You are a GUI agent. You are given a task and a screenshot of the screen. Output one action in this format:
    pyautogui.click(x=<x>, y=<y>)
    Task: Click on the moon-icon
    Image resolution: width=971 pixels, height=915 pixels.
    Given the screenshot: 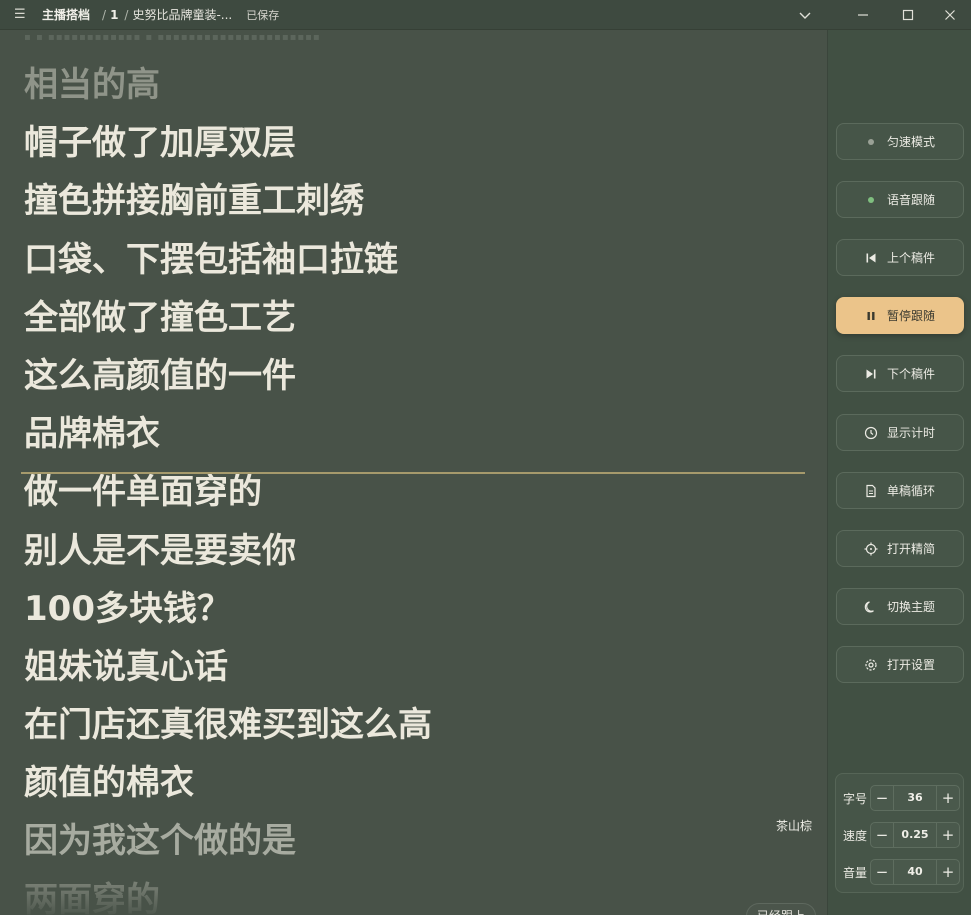 What is the action you would take?
    pyautogui.click(x=871, y=607)
    